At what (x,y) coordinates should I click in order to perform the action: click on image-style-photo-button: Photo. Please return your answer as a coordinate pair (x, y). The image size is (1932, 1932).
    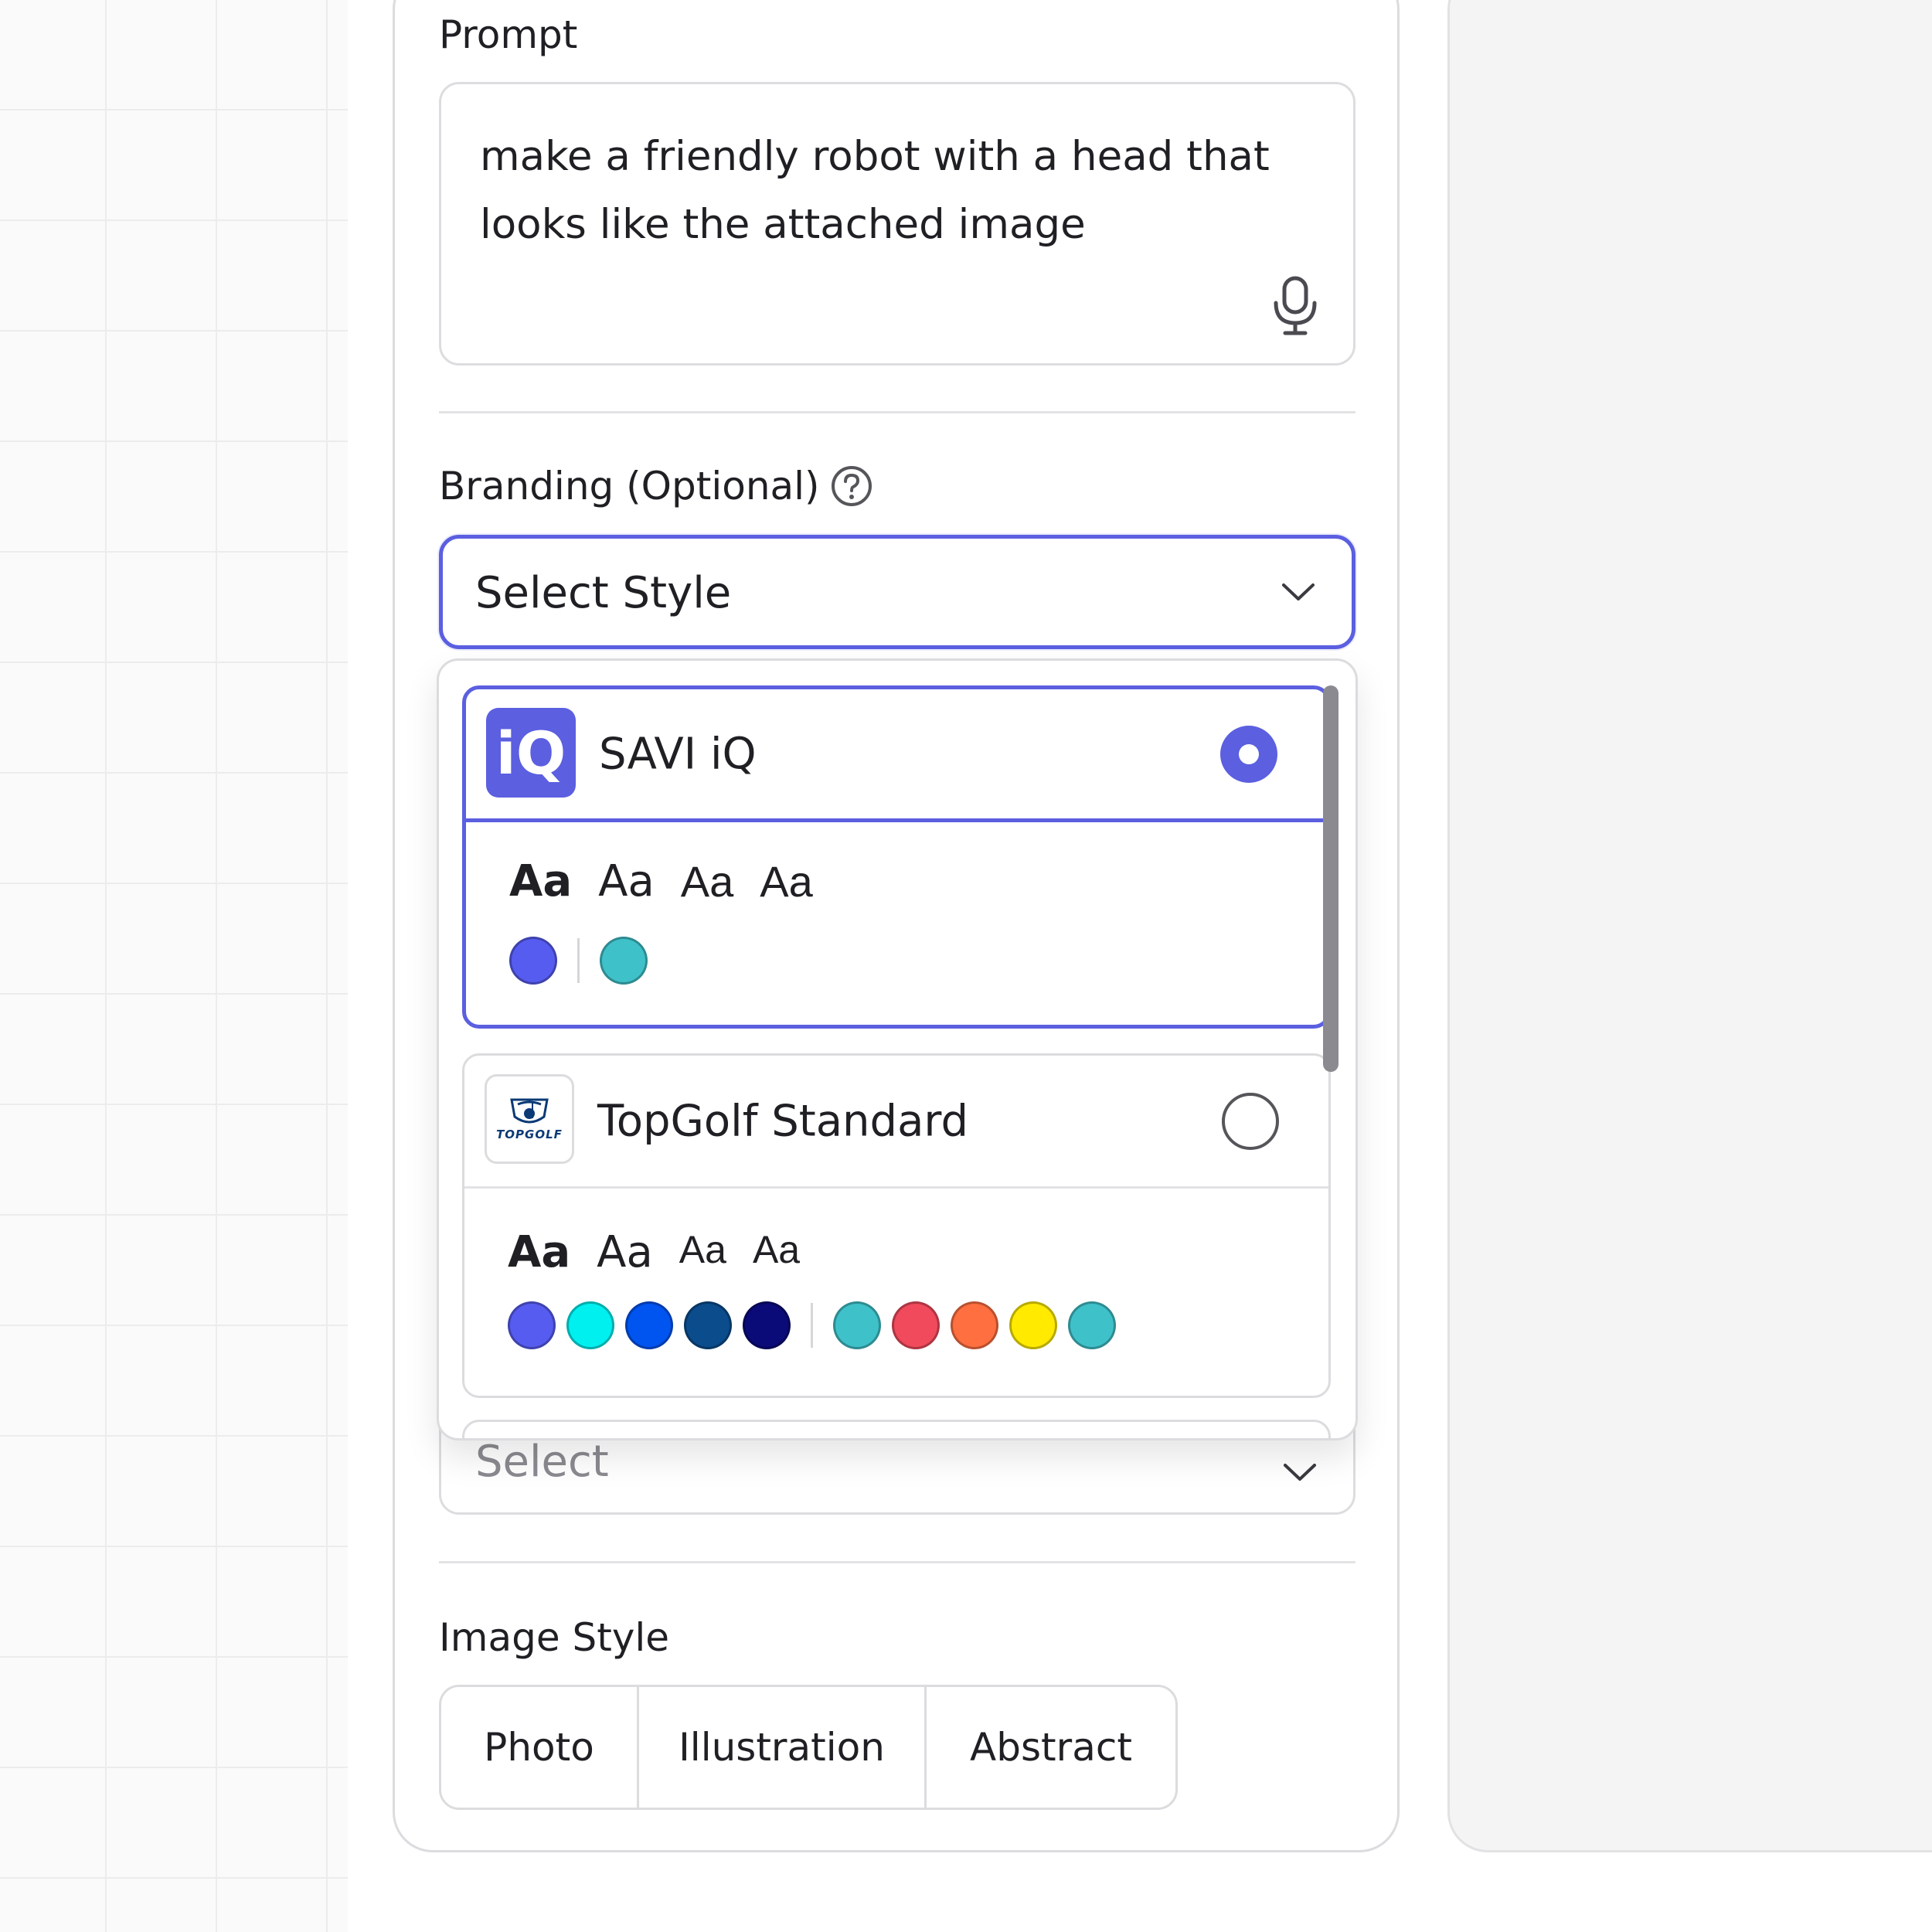
    Looking at the image, I should click on (540, 1747).